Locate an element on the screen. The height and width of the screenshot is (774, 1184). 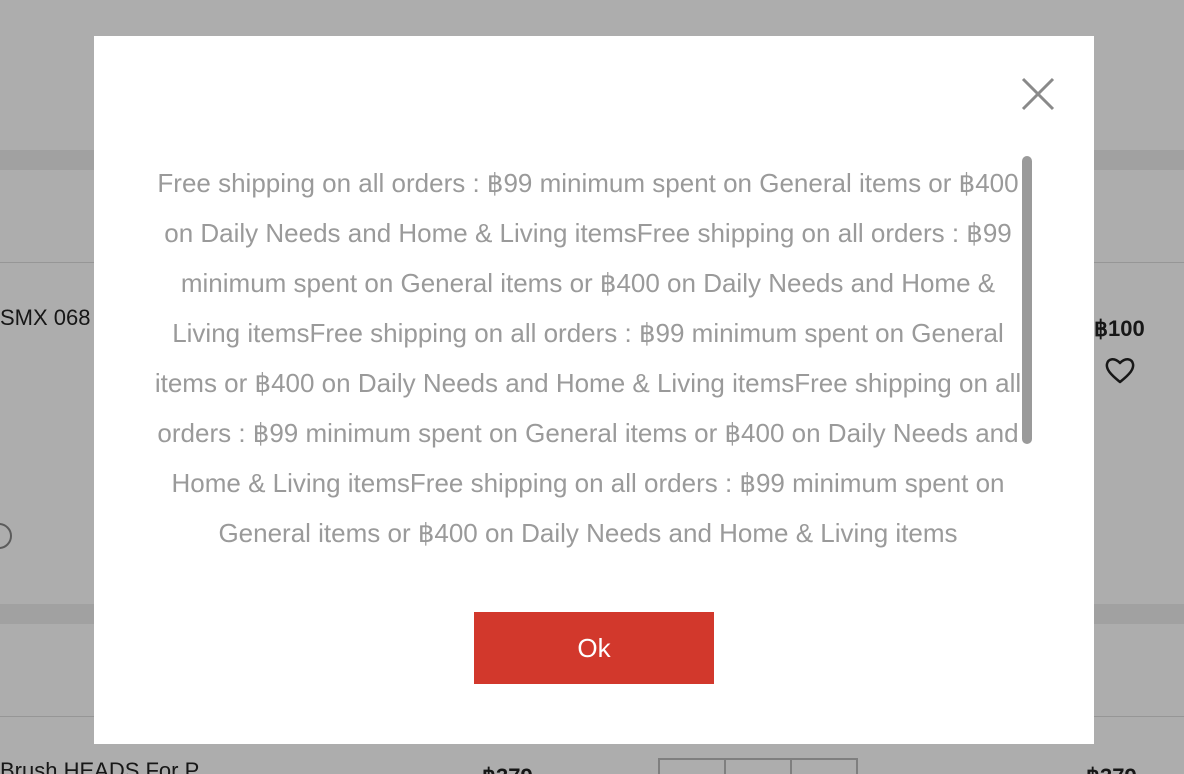
scrollbar is located at coordinates (1027, 372).